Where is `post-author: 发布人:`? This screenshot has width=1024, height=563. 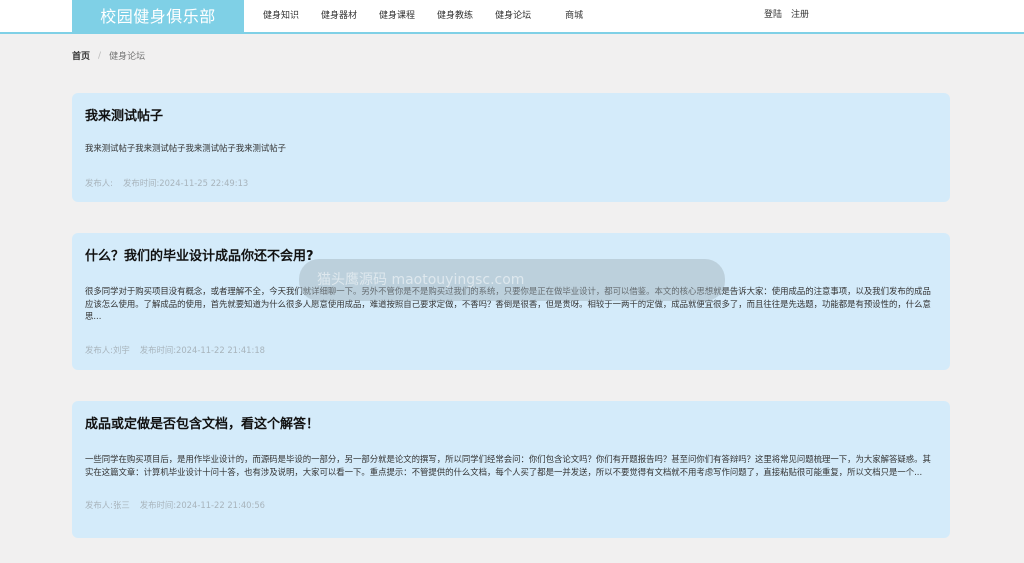 post-author: 发布人: is located at coordinates (99, 182).